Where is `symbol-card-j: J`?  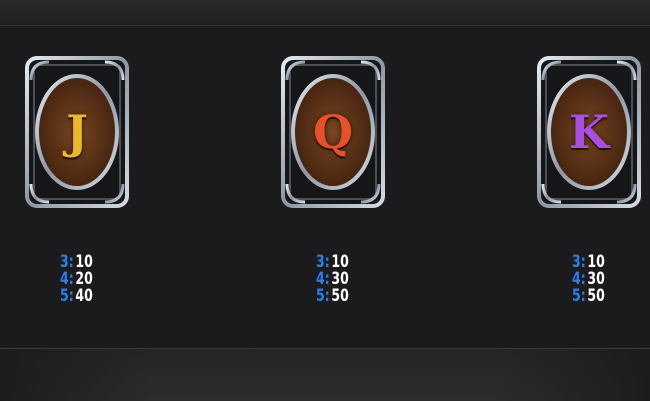 symbol-card-j: J is located at coordinates (77, 132).